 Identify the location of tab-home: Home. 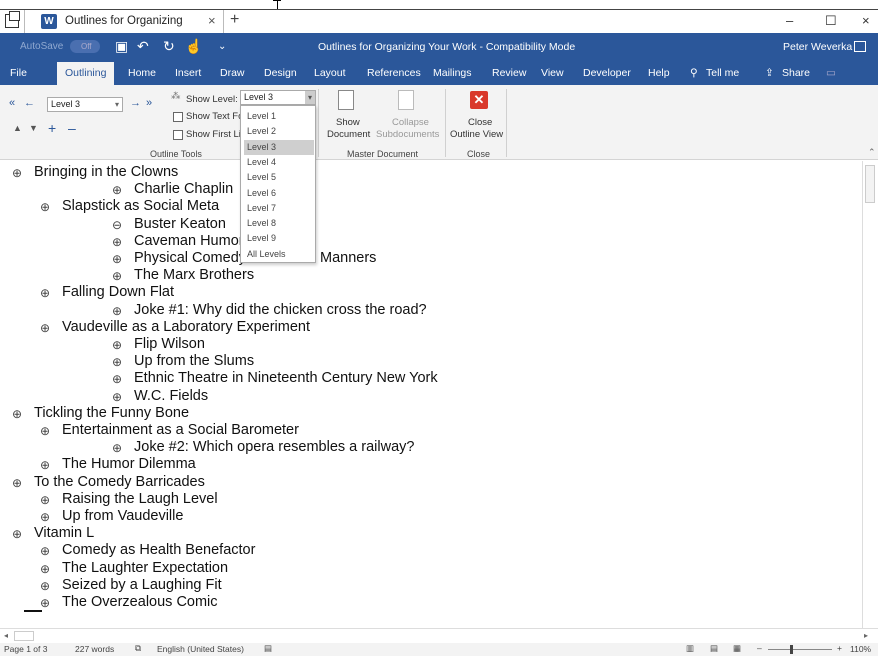
(142, 73).